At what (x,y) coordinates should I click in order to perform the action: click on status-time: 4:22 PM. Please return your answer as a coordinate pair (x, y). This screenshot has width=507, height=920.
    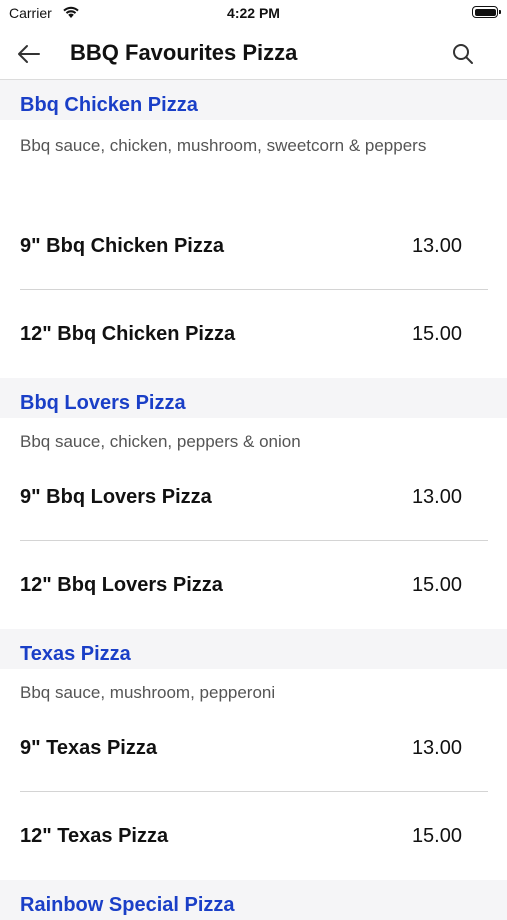
    Looking at the image, I should click on (253, 13).